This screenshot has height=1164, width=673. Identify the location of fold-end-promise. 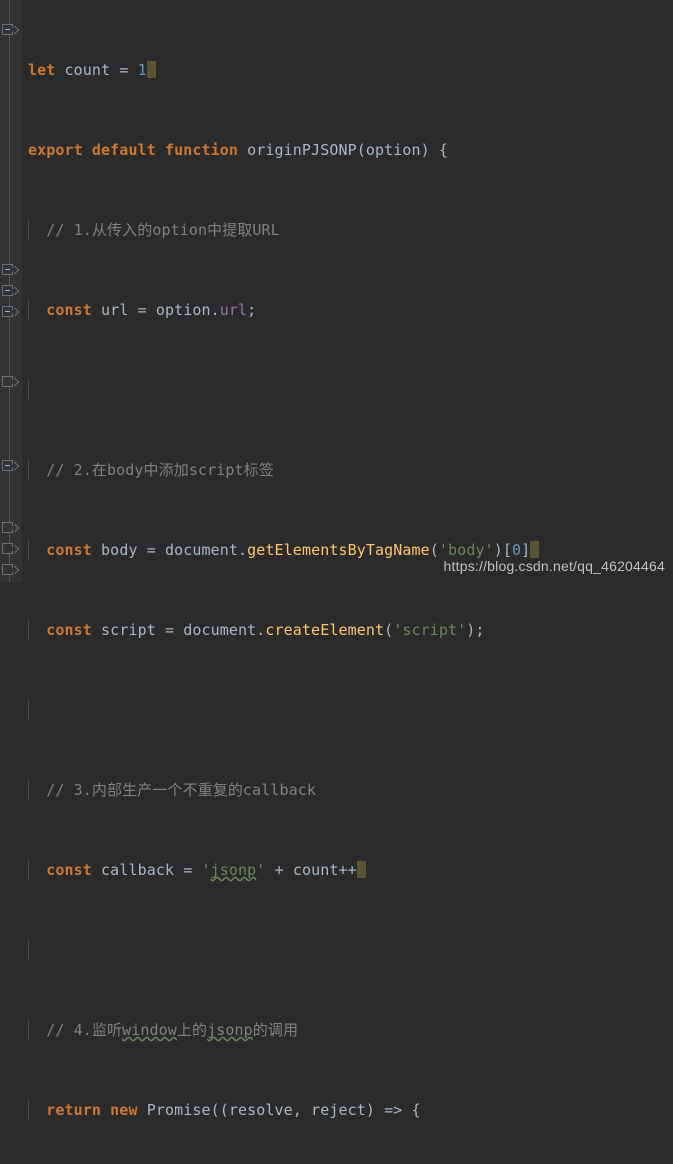
(11, 549).